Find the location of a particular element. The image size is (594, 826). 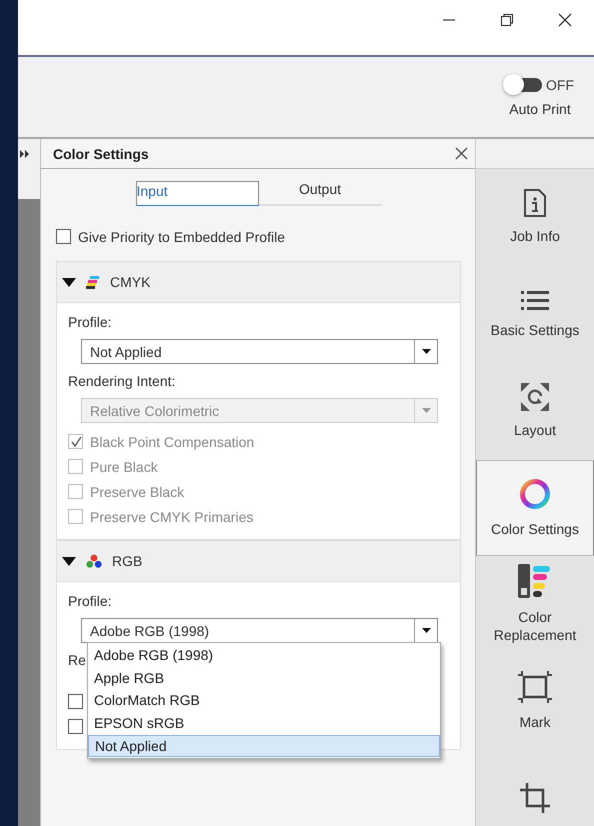

sidebar-item: Mark is located at coordinates (535, 701).